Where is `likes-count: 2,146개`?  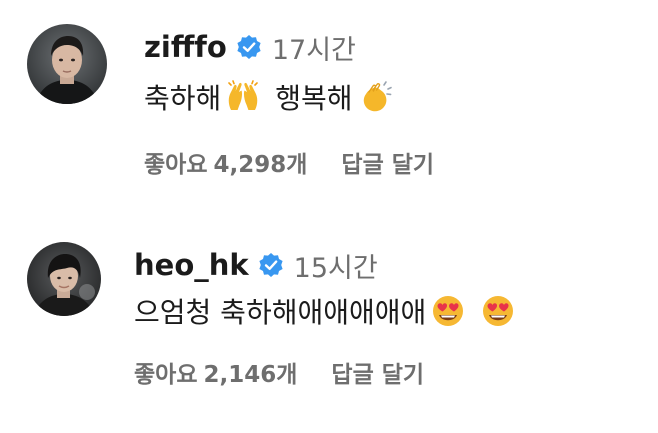
likes-count: 2,146개 is located at coordinates (250, 372).